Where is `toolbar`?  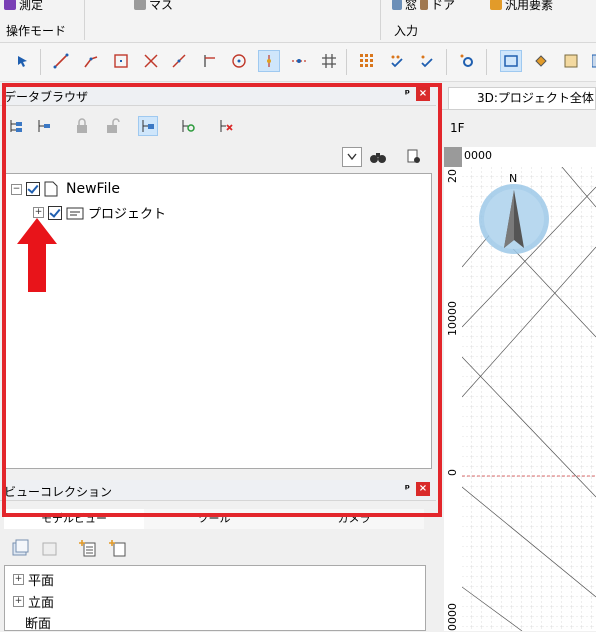 toolbar is located at coordinates (298, 62).